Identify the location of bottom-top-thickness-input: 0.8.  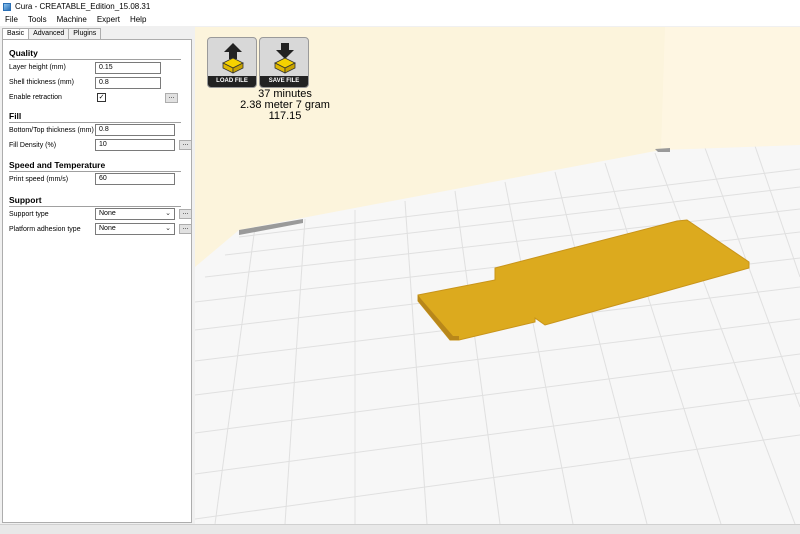
(135, 130).